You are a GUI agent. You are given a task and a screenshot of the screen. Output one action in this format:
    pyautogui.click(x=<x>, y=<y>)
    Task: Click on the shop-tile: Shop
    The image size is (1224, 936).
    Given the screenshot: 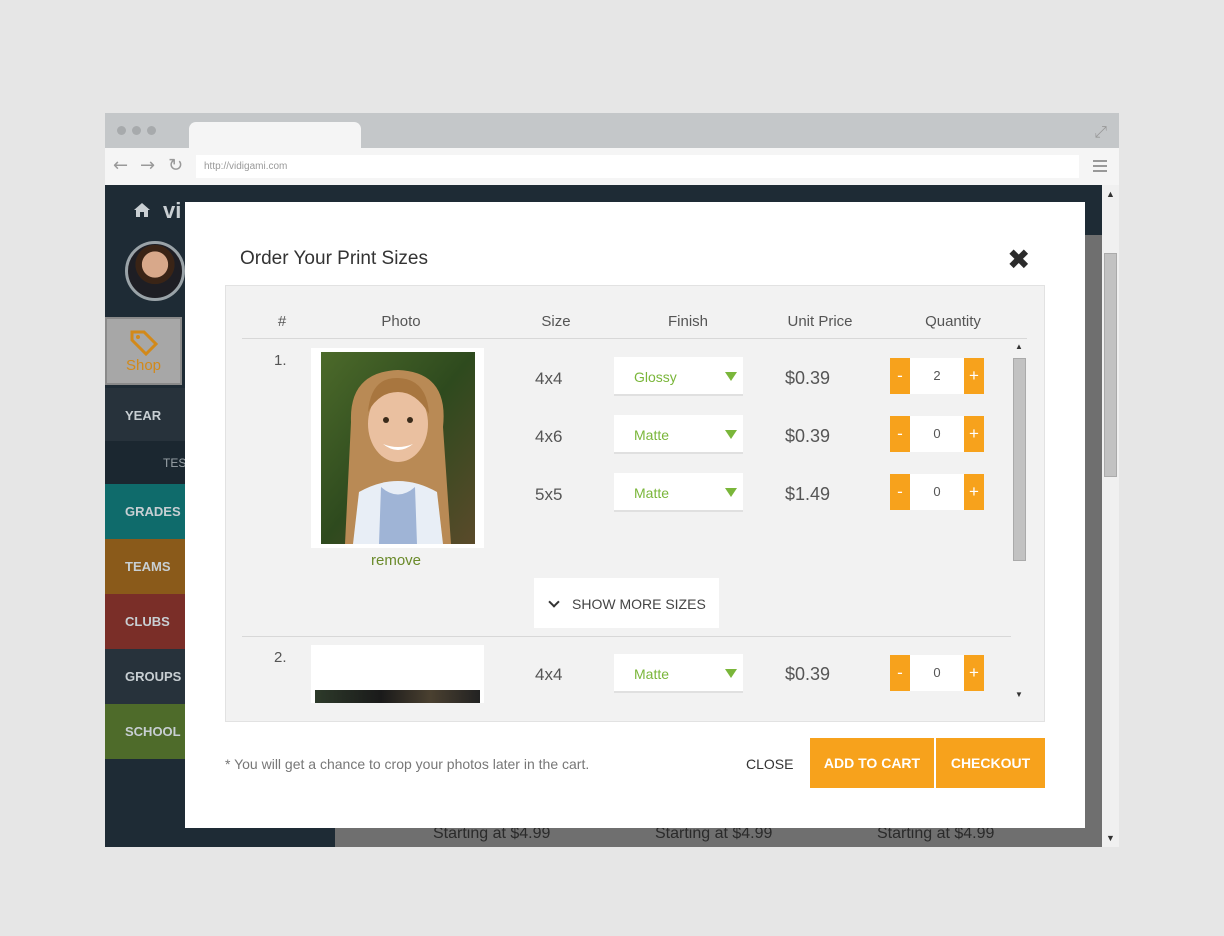 What is the action you would take?
    pyautogui.click(x=143, y=351)
    